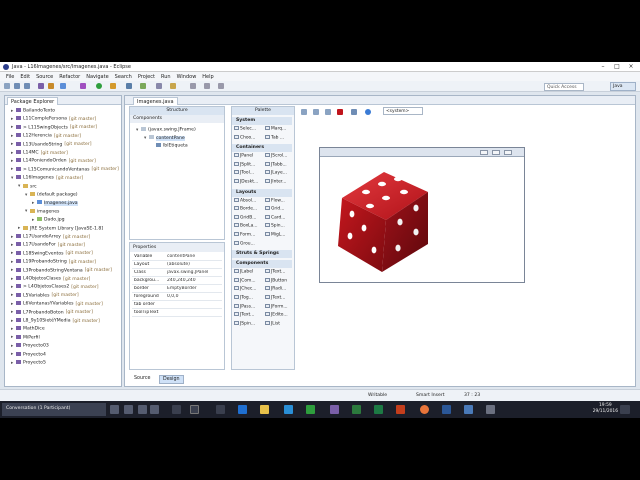 Image resolution: width=640 pixels, height=480 pixels. Describe the element at coordinates (52, 253) in the screenshot. I see `tree-item: ▸ L18SwingEventos [git master]` at that location.